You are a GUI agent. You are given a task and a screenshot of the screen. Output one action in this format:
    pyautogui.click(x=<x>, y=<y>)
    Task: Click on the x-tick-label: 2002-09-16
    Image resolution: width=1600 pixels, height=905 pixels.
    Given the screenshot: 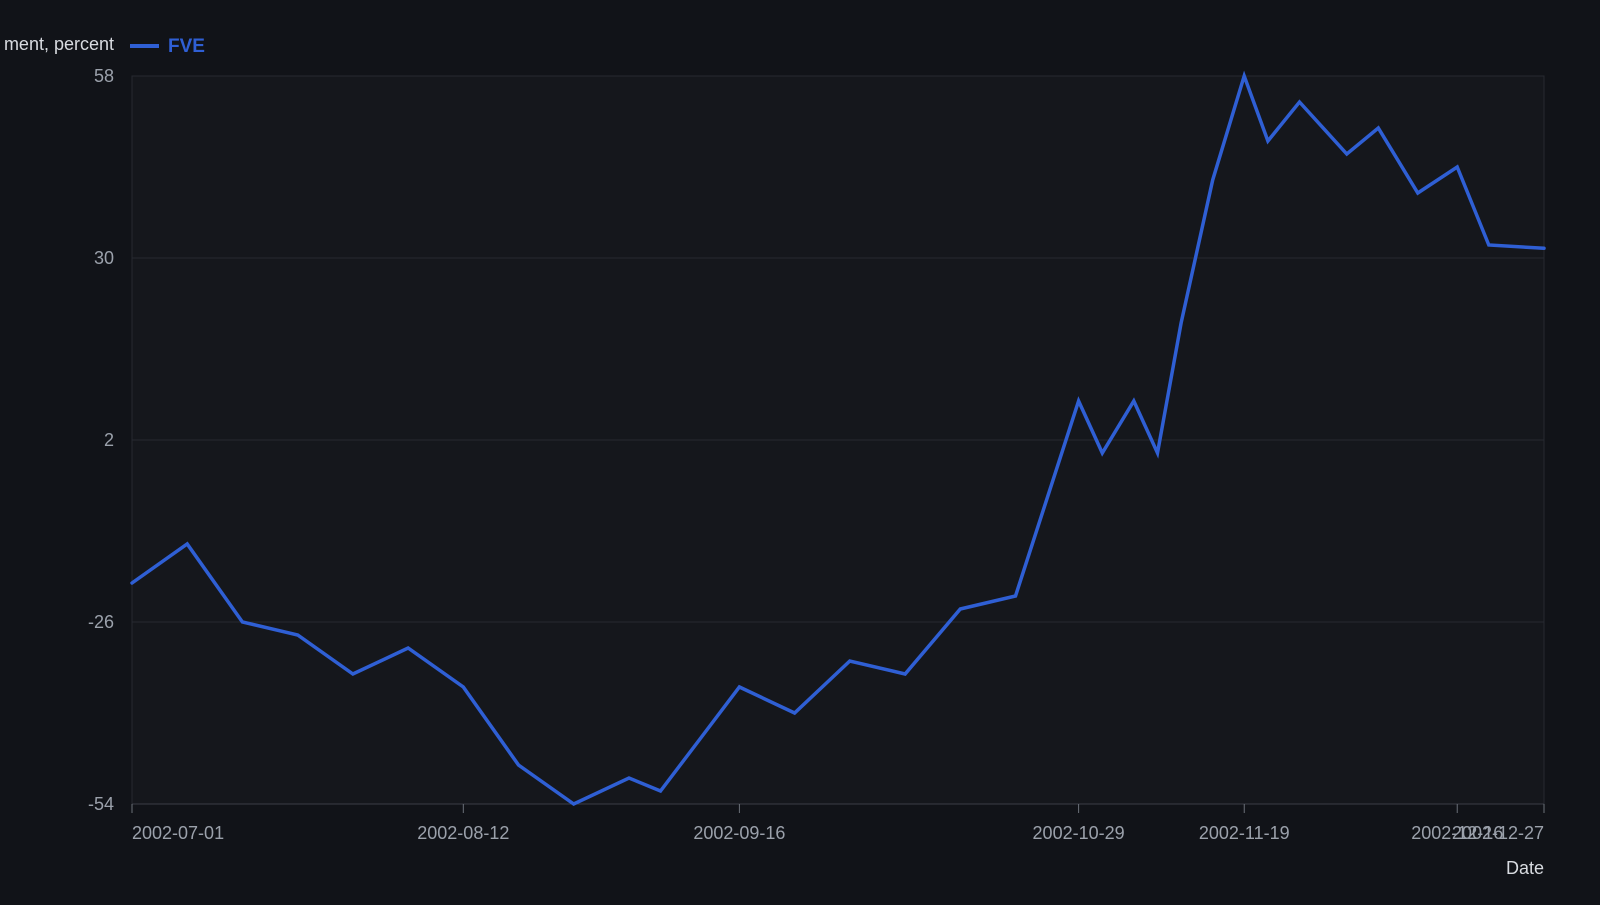 What is the action you would take?
    pyautogui.click(x=739, y=833)
    